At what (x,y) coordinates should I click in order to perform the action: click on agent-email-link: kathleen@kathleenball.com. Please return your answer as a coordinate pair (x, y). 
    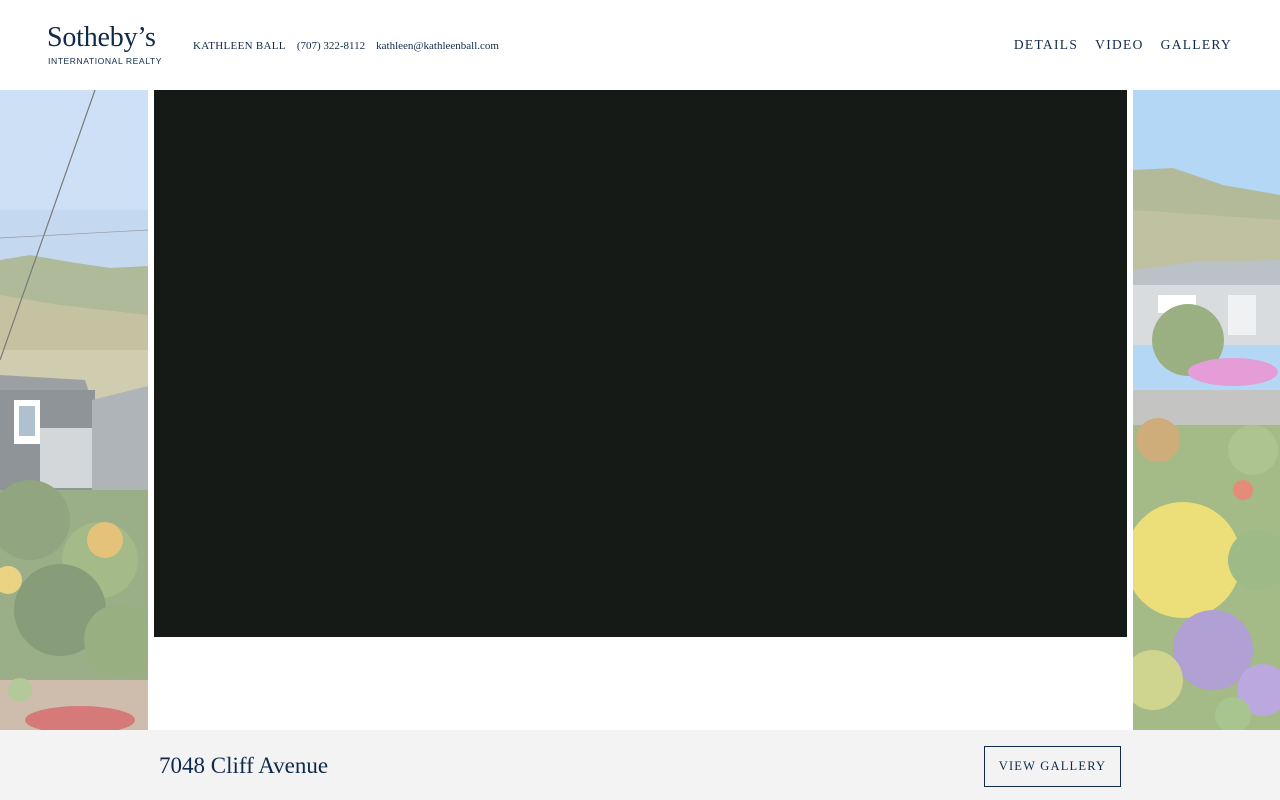
    Looking at the image, I should click on (437, 46).